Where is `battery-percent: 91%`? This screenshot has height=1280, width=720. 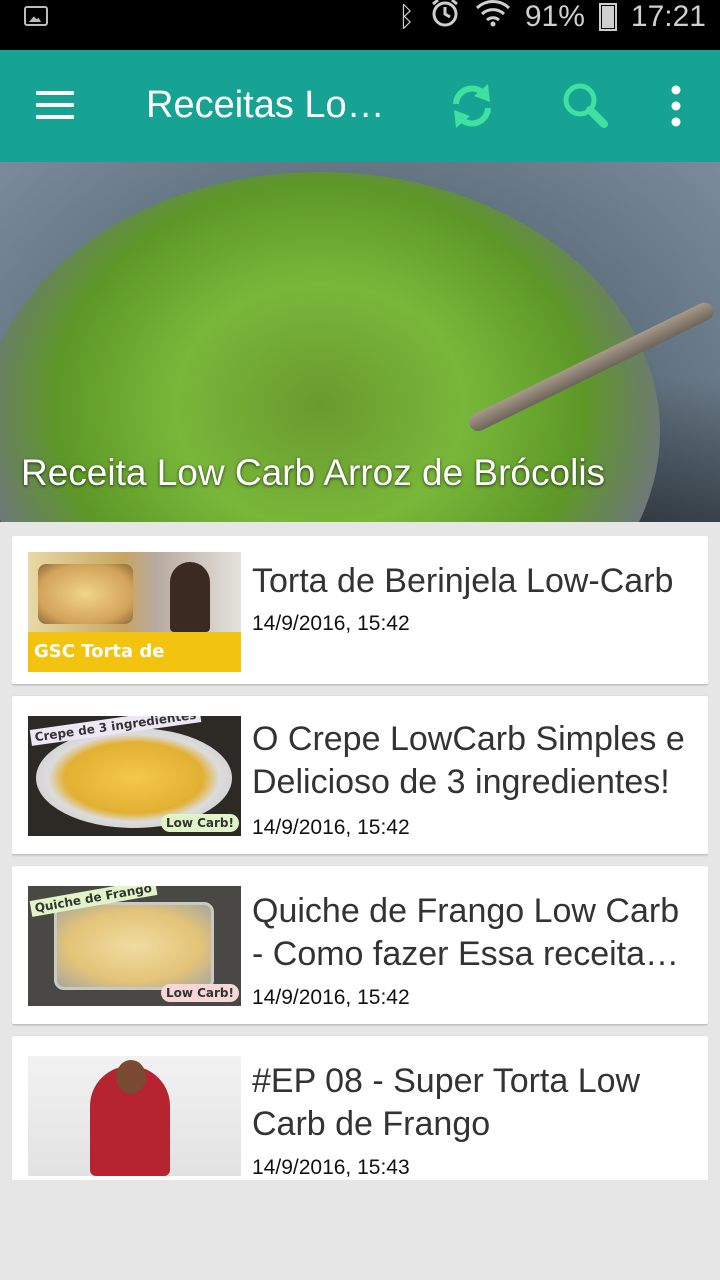
battery-percent: 91% is located at coordinates (554, 16).